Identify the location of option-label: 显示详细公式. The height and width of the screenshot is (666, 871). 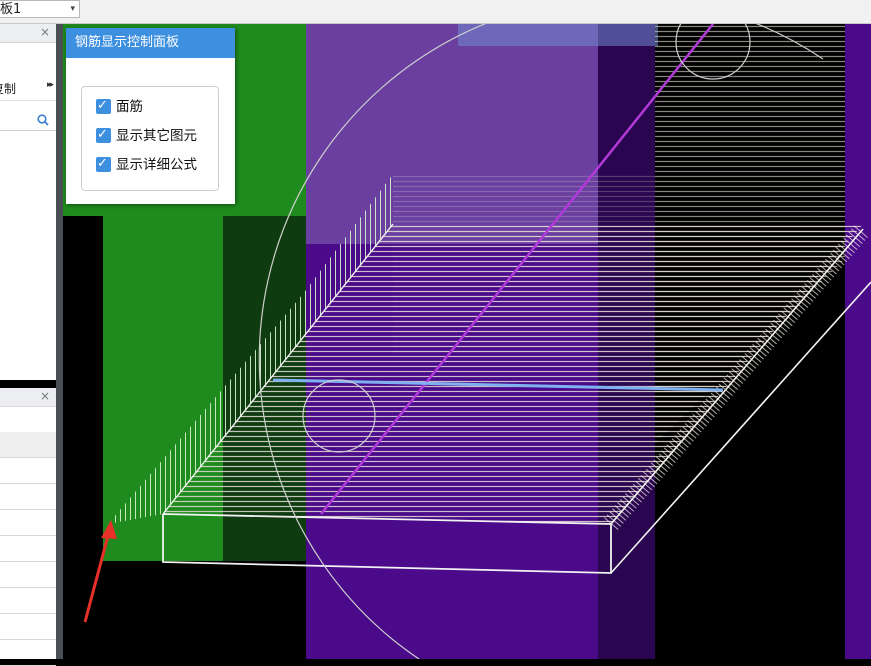
(156, 165).